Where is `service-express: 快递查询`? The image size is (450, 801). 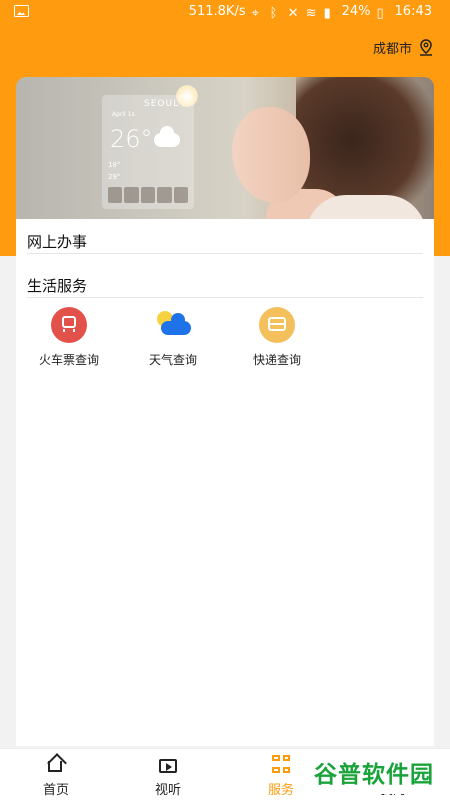
service-express: 快递查询 is located at coordinates (277, 337).